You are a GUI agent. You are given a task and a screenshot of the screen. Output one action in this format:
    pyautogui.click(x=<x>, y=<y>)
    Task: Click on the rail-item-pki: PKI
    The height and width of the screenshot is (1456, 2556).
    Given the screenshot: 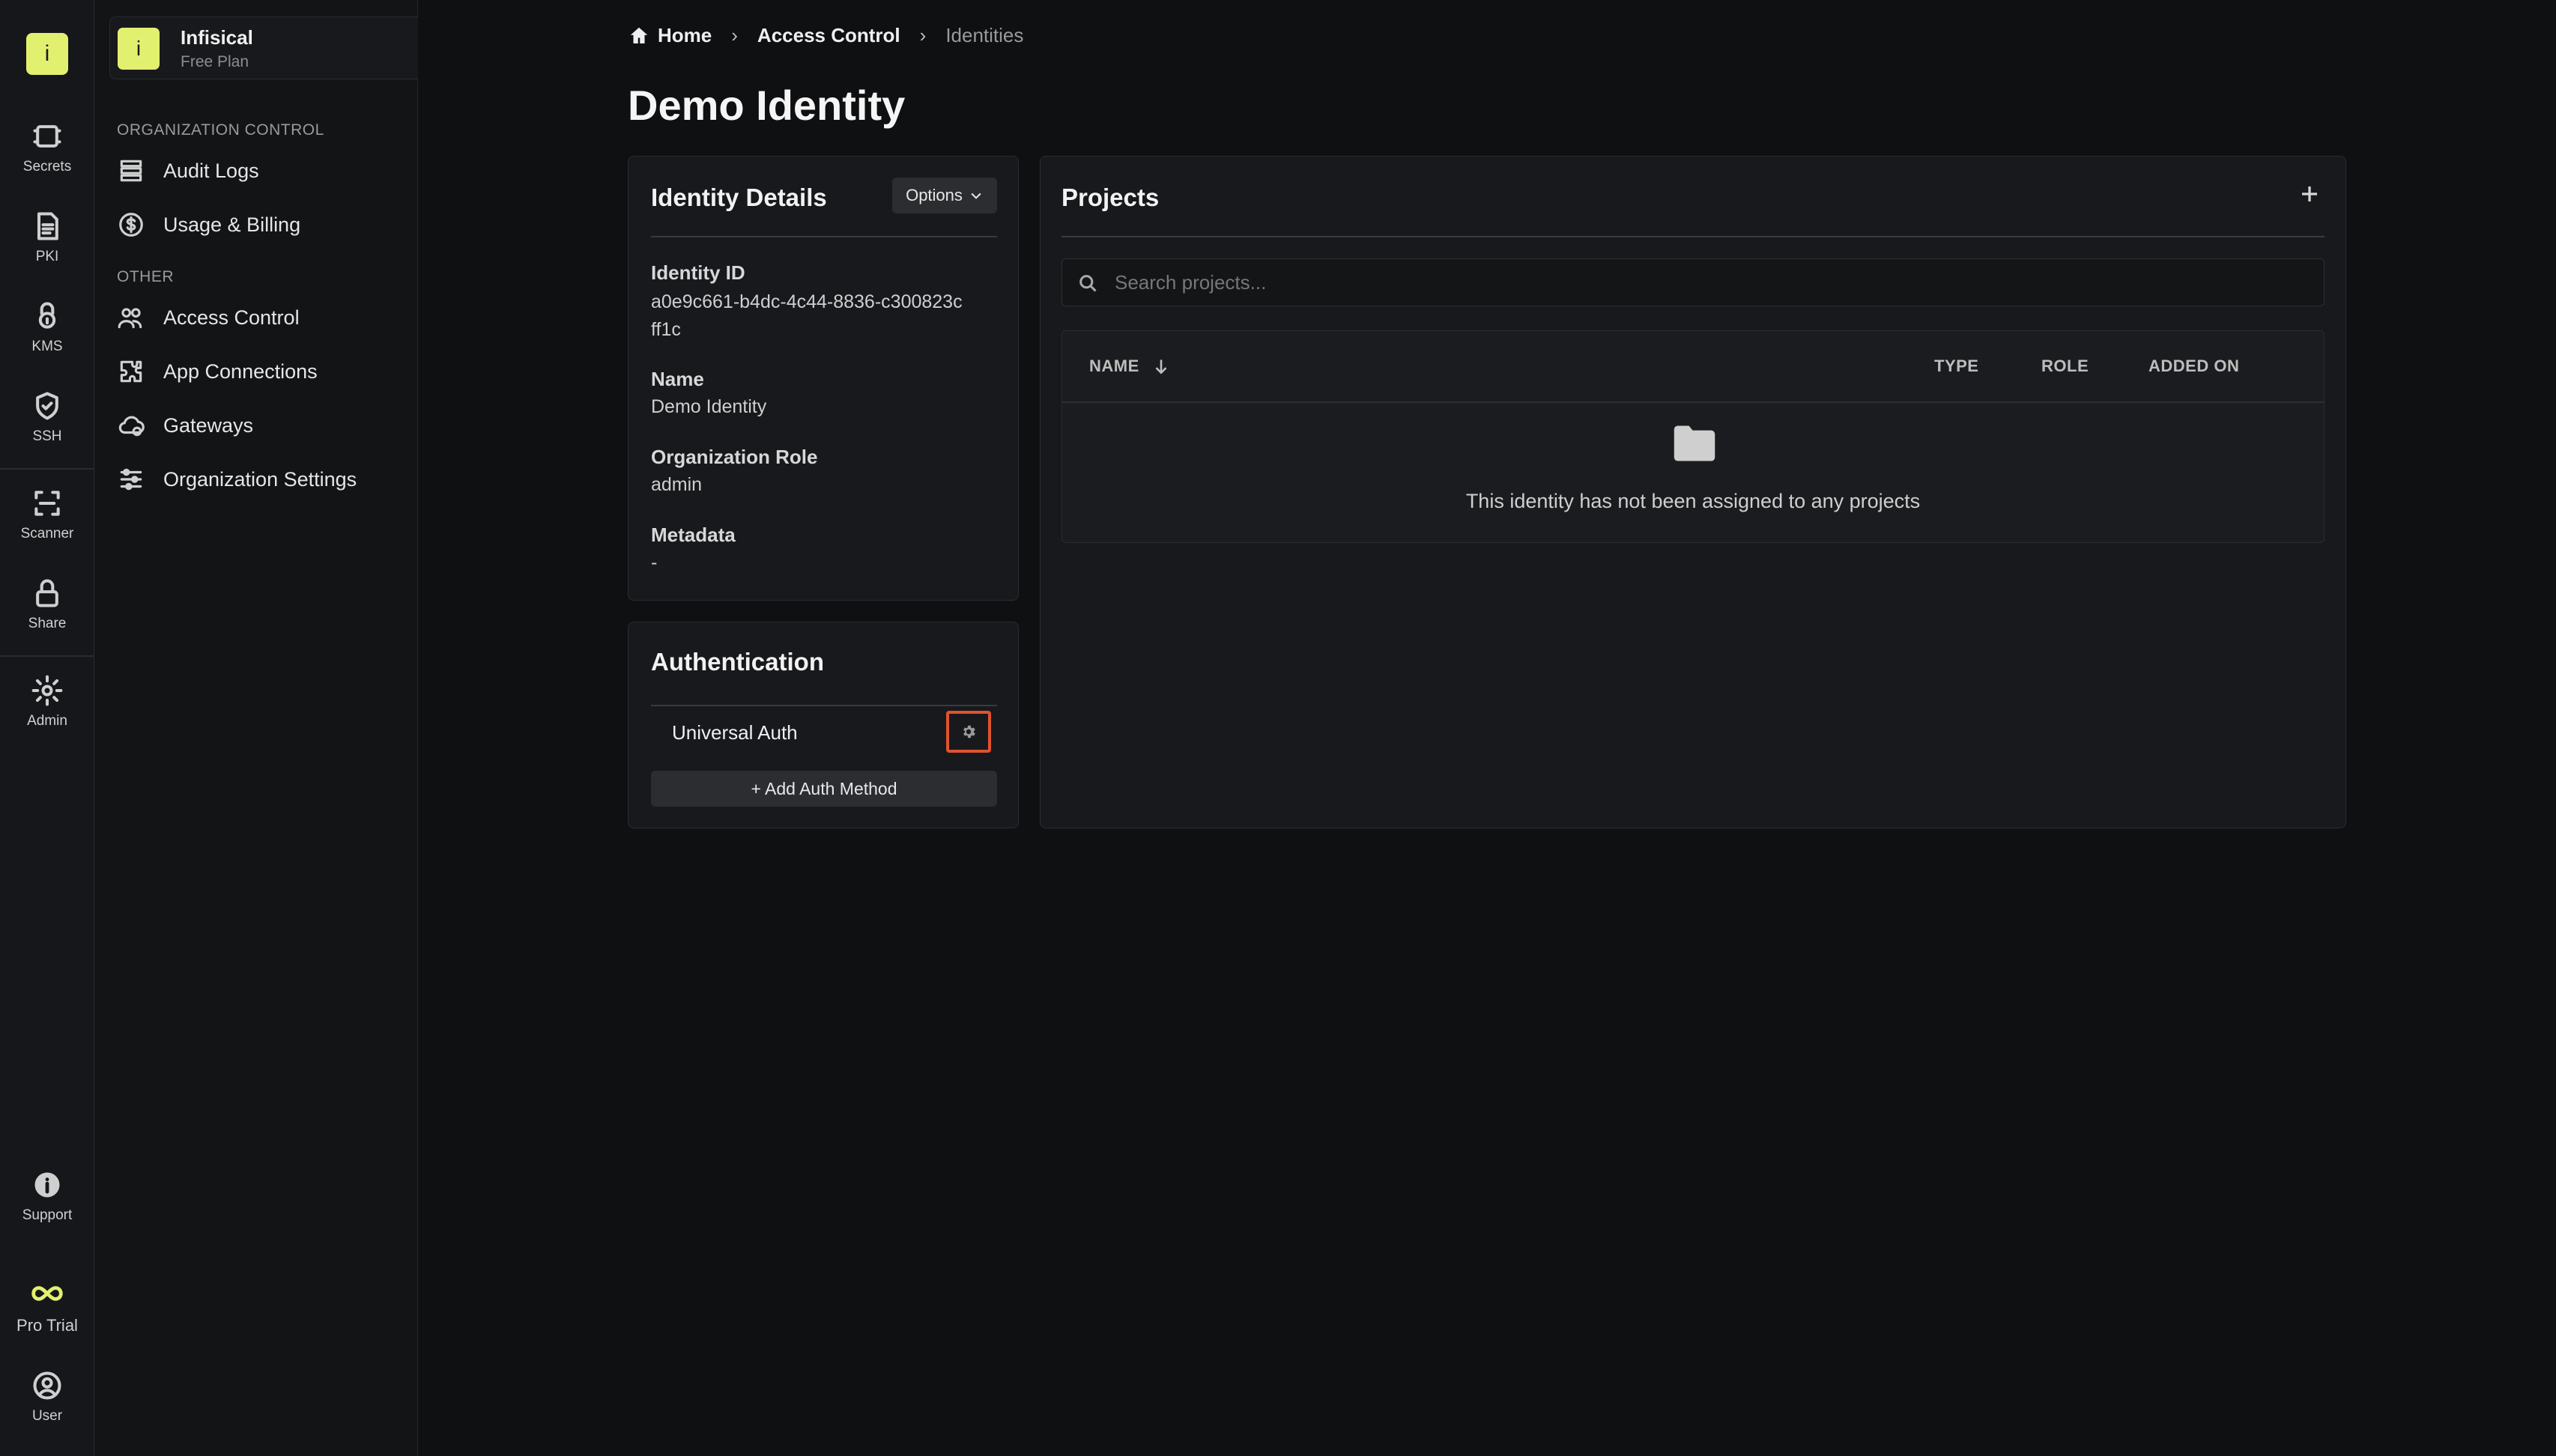 What is the action you would take?
    pyautogui.click(x=47, y=237)
    